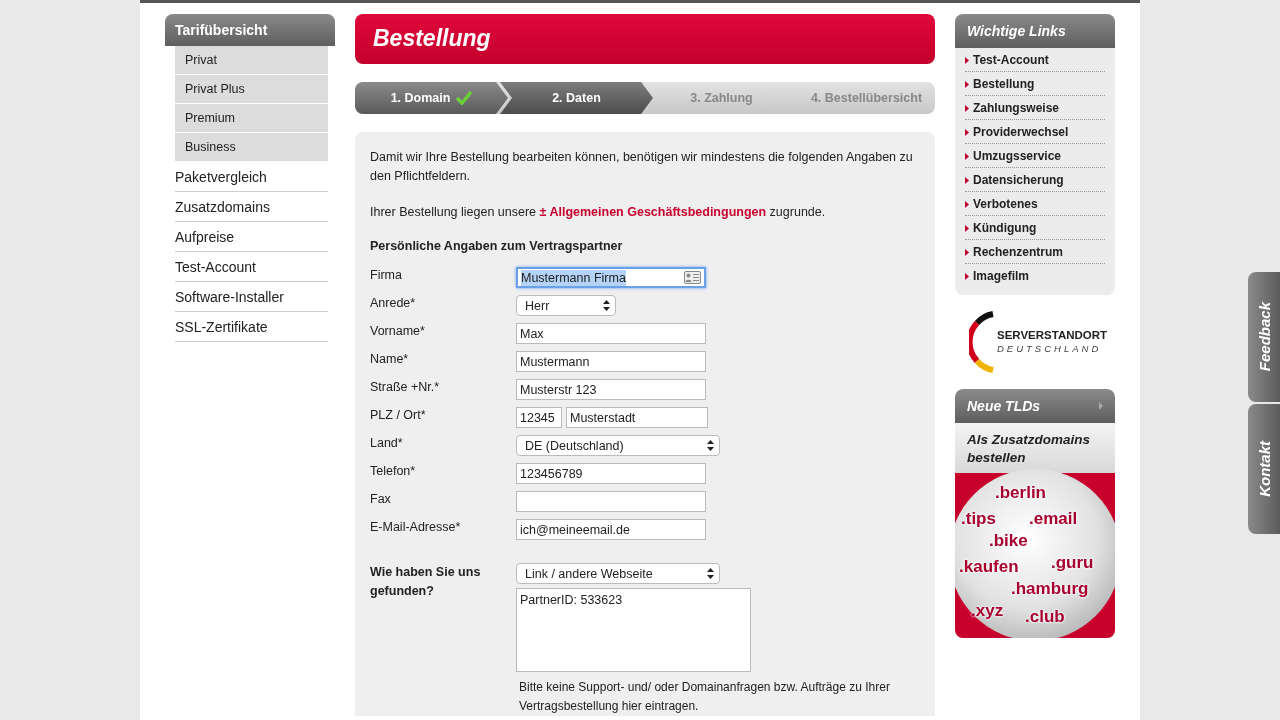 The height and width of the screenshot is (720, 1280). I want to click on field-label: Name*, so click(390, 359).